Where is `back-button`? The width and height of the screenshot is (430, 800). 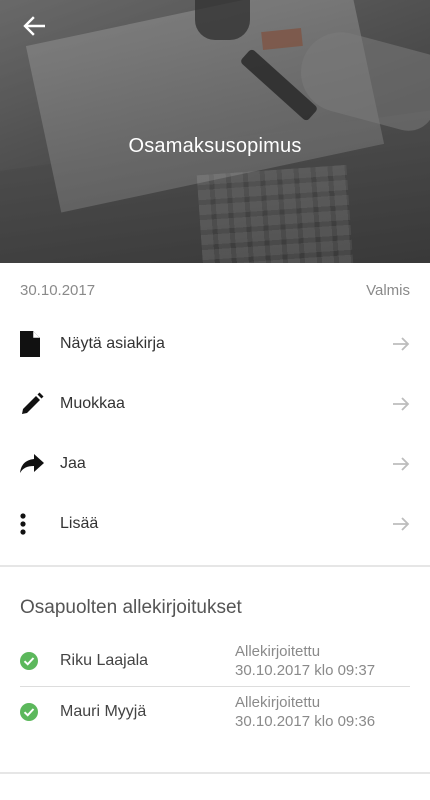
back-button is located at coordinates (34, 28).